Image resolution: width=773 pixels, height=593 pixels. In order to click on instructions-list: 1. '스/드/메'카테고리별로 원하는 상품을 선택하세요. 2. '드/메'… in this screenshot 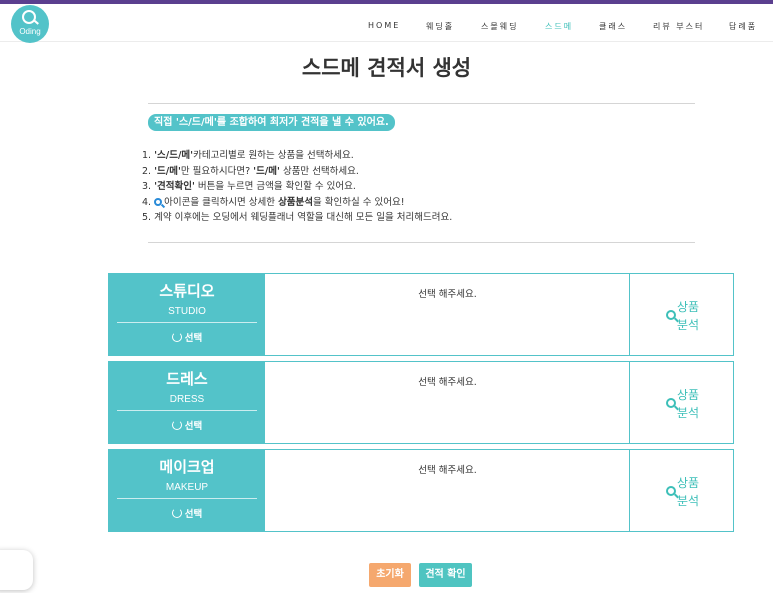, I will do `click(297, 187)`.